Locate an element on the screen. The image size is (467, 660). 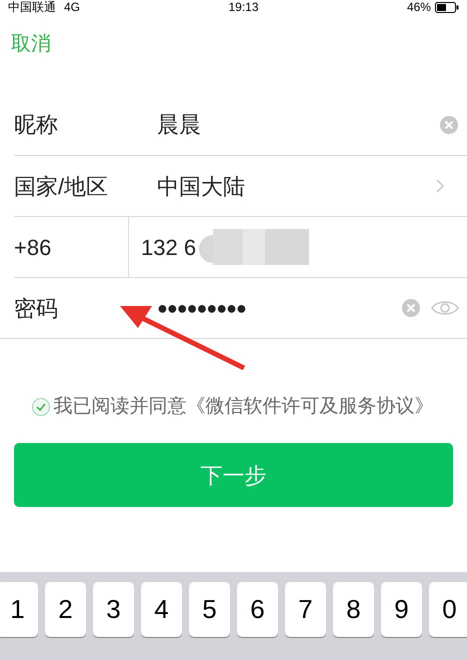
agreement-text: 我已阅读并同意《微信软件许可及服务协议》 is located at coordinates (243, 407).